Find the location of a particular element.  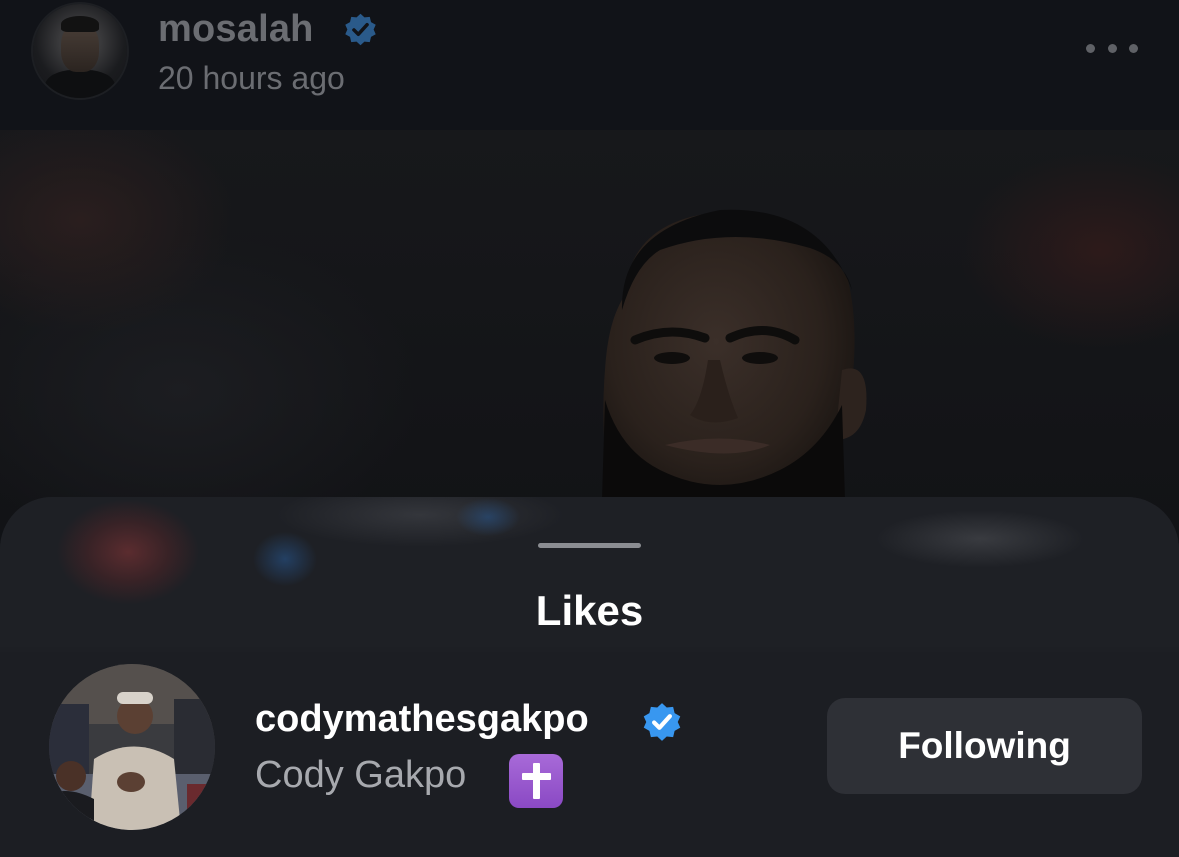

user-username: codymathesgakpo is located at coordinates (422, 719).